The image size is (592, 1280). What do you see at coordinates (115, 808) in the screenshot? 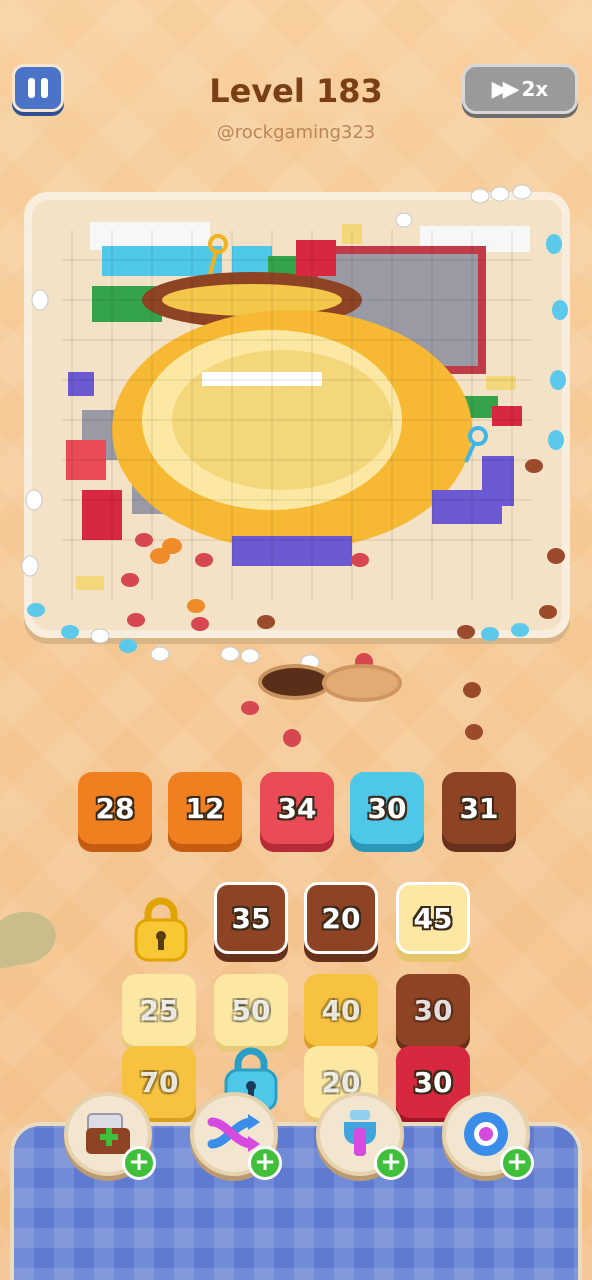
I see `queue-tile: 28` at bounding box center [115, 808].